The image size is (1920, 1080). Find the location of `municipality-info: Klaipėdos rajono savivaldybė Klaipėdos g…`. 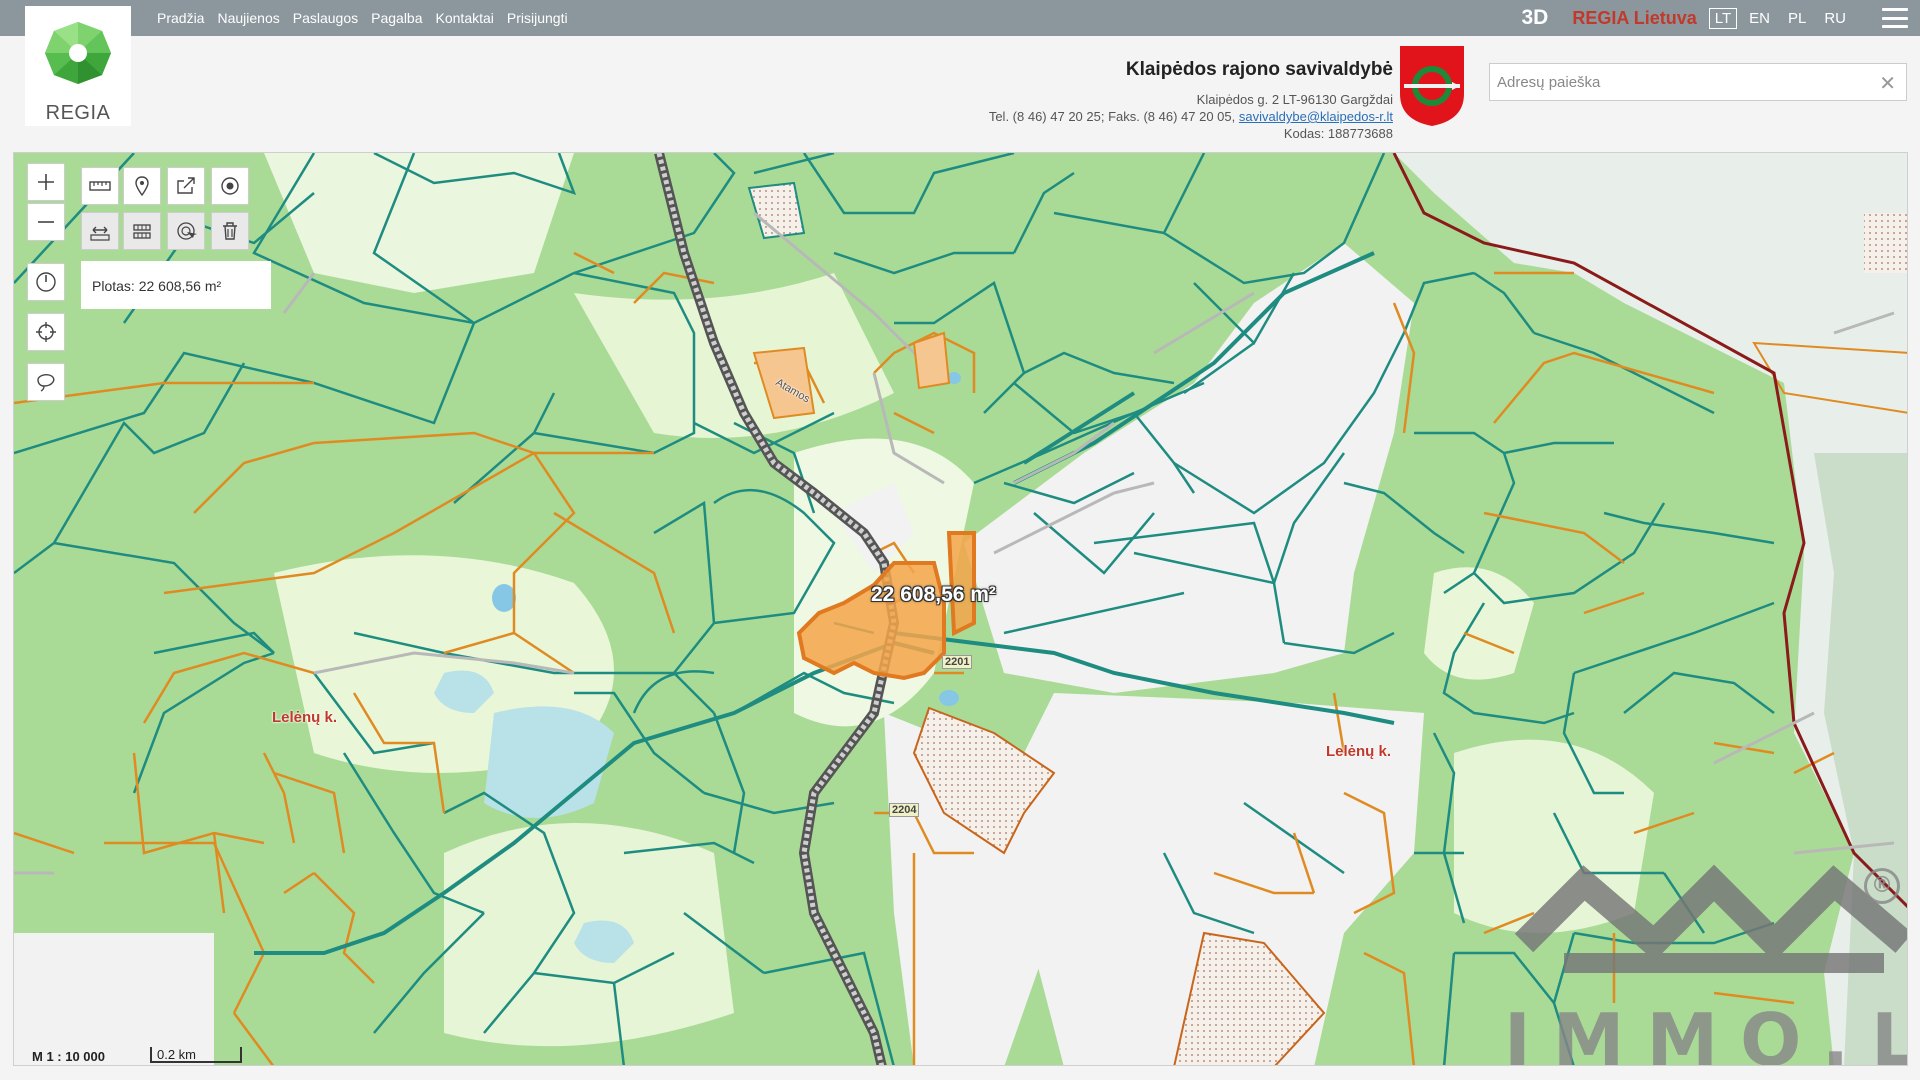

municipality-info: Klaipėdos rajono savivaldybė Klaipėdos g… is located at coordinates (1191, 100).